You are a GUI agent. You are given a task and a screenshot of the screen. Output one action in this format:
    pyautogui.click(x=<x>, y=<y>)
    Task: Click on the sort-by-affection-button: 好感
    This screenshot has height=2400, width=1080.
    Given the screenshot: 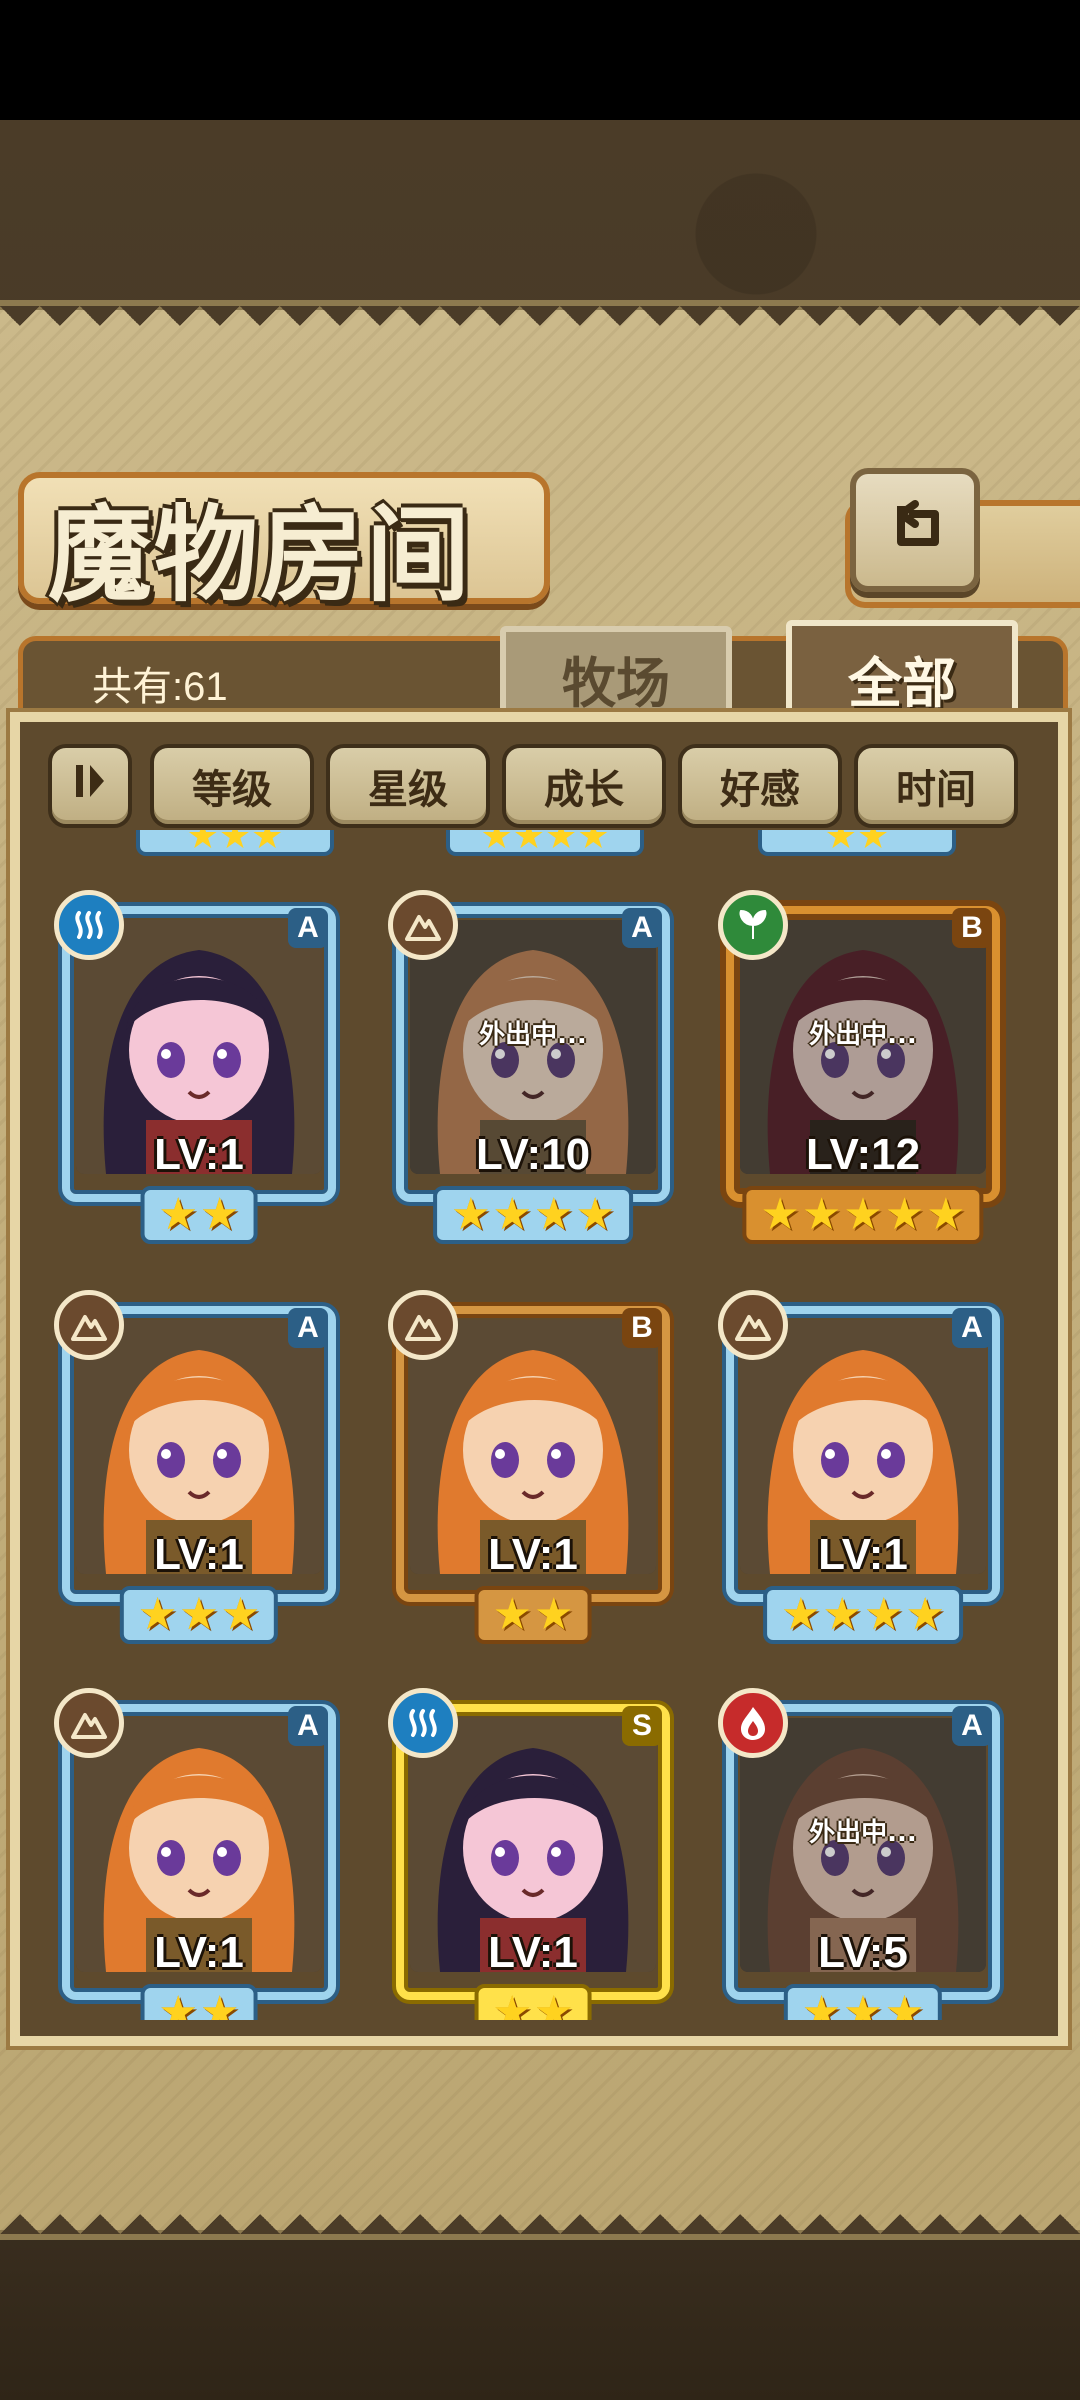 What is the action you would take?
    pyautogui.click(x=760, y=786)
    